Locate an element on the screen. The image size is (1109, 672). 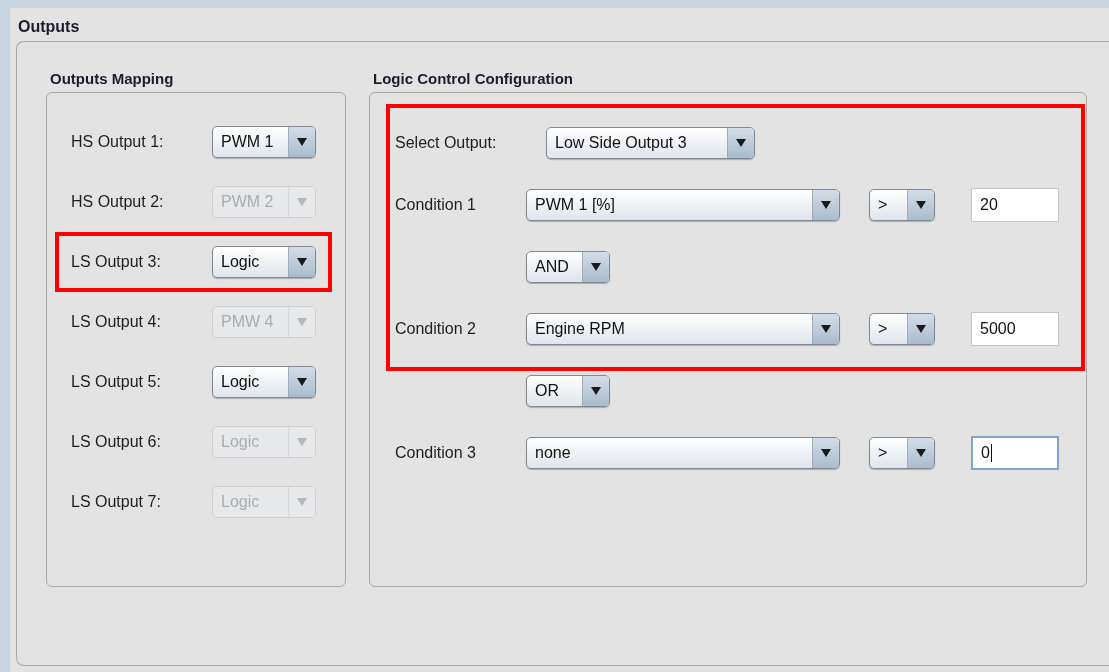
group-title: Outputs Mapping is located at coordinates (112, 79).